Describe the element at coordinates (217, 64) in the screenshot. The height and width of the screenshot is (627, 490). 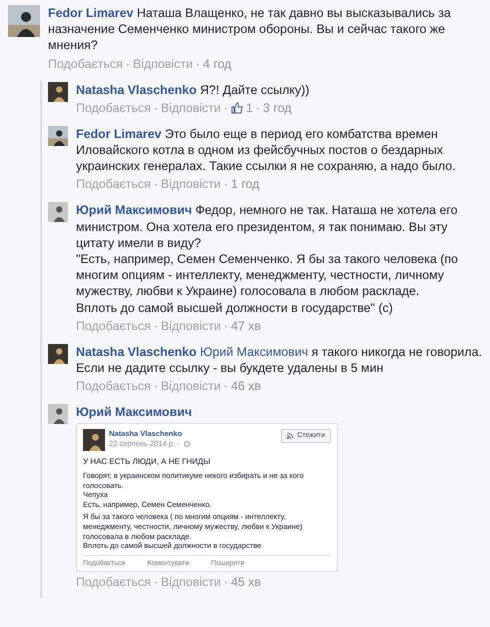
I see `comment-time: 4 год` at that location.